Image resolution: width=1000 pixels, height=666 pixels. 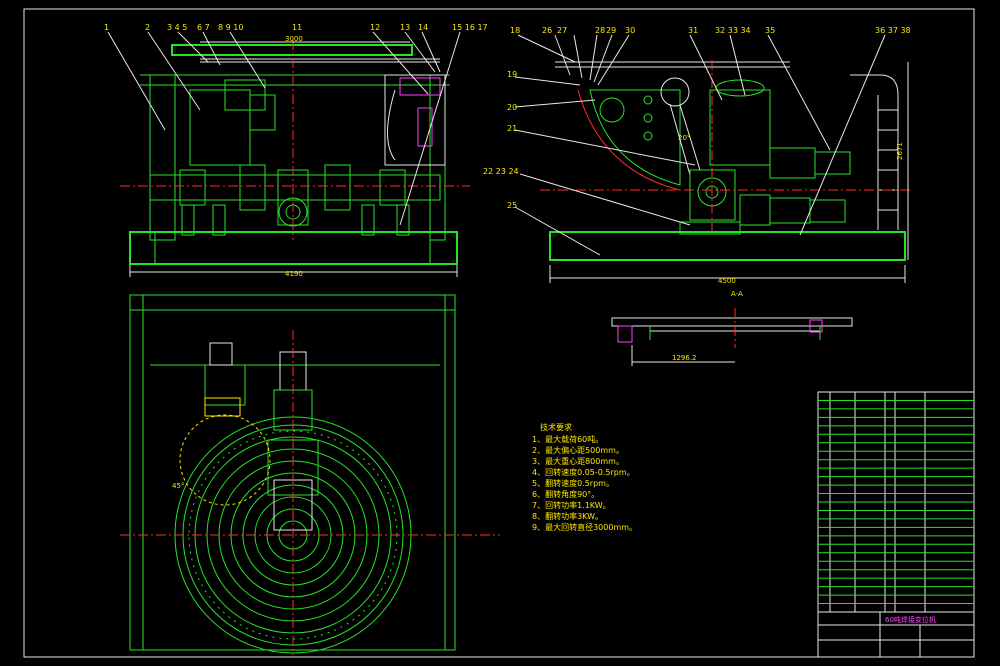 What do you see at coordinates (712, 158) in the screenshot?
I see `side-view` at bounding box center [712, 158].